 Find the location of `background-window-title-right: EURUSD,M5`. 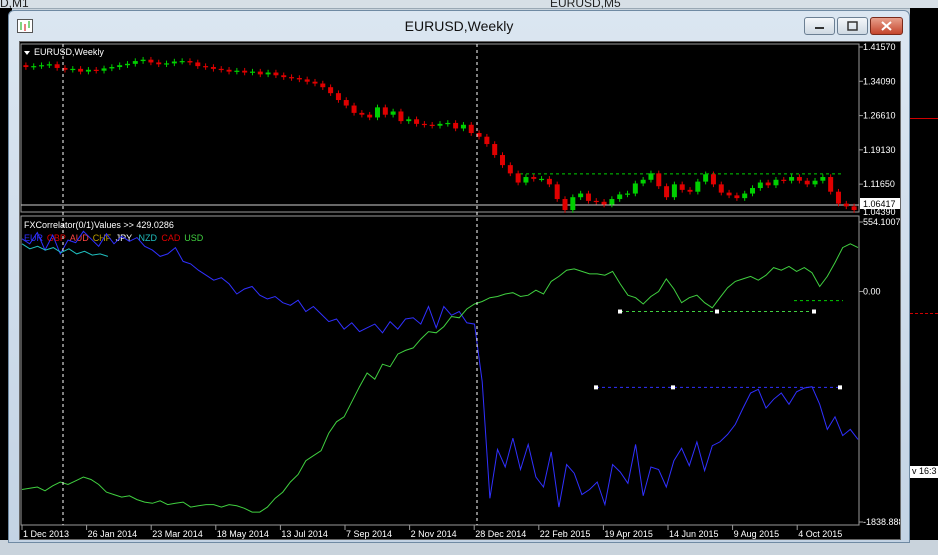

background-window-title-right: EURUSD,M5 is located at coordinates (585, 5).